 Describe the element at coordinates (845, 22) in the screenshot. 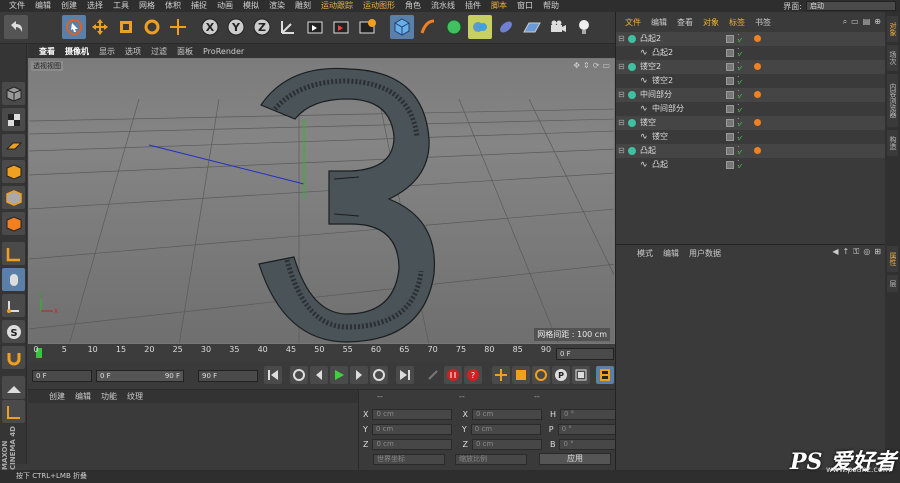

I see `search-icon: ⌕` at that location.